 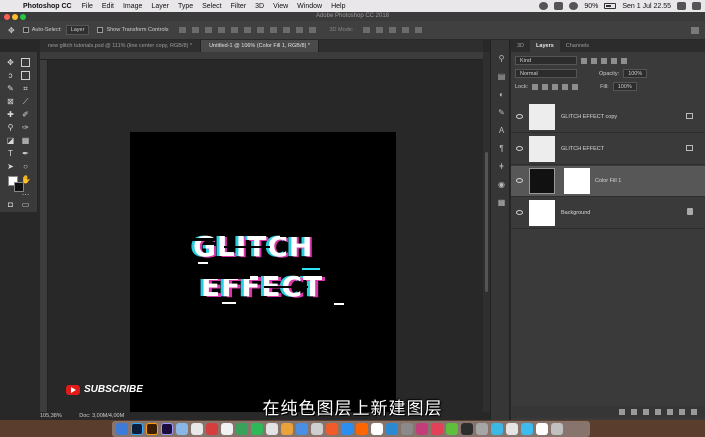 What do you see at coordinates (520, 46) in the screenshot?
I see `tab-3d: 3D` at bounding box center [520, 46].